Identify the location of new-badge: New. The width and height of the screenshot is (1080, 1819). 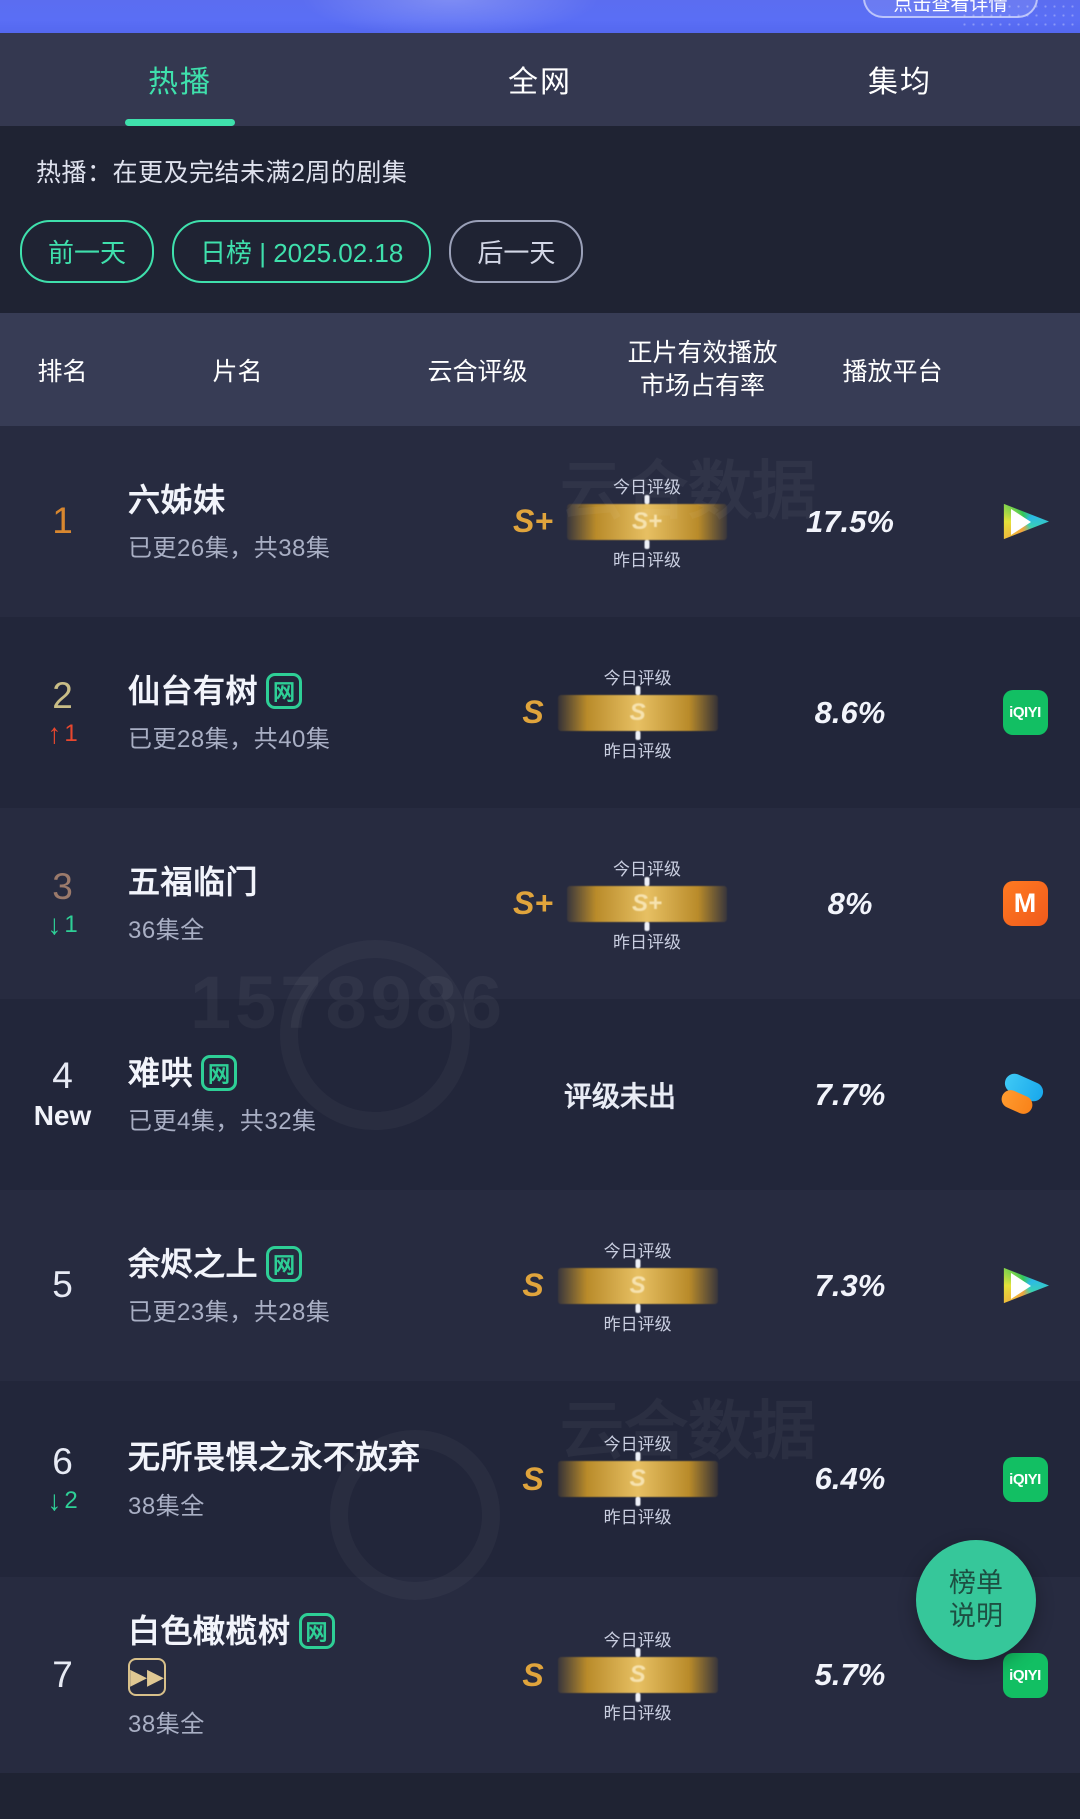
(62, 1115).